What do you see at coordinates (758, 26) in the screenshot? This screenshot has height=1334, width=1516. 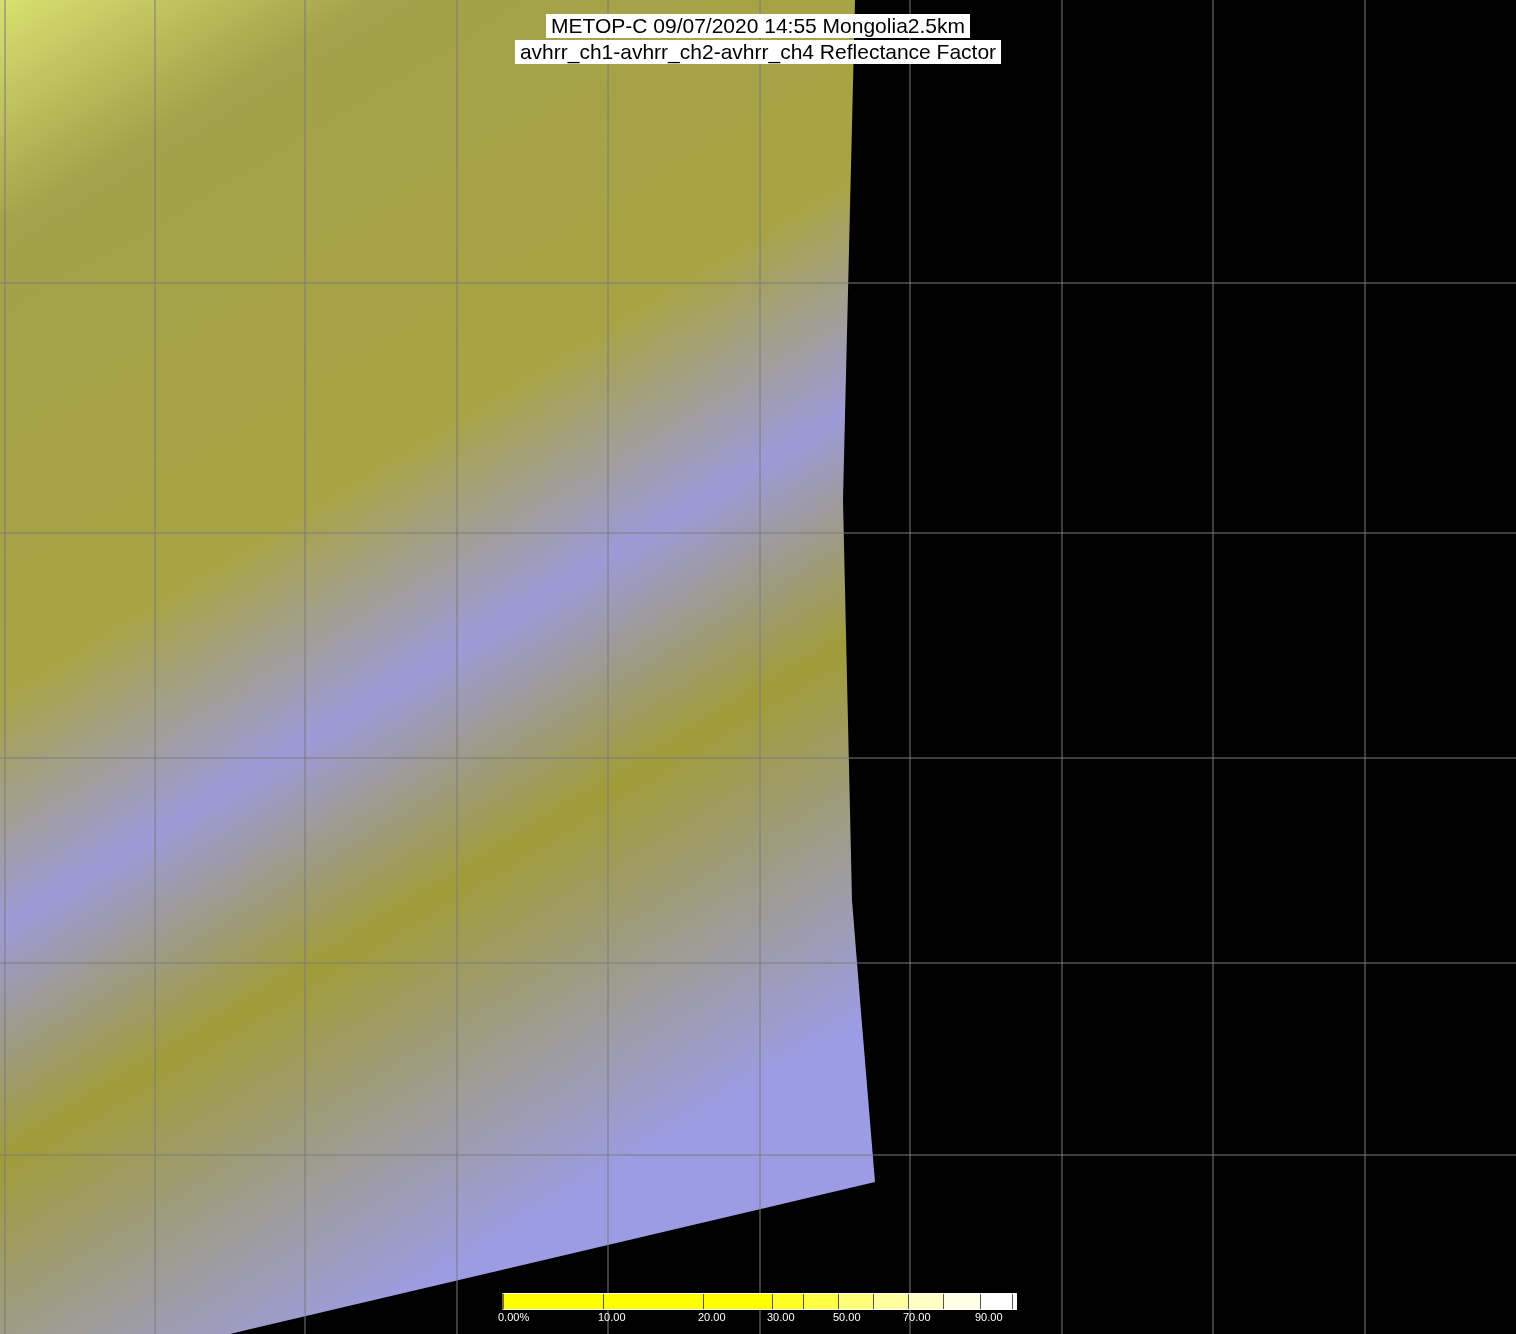 I see `title-text: METOP-C 09/07/2020 14:55 Mongolia2.5km` at bounding box center [758, 26].